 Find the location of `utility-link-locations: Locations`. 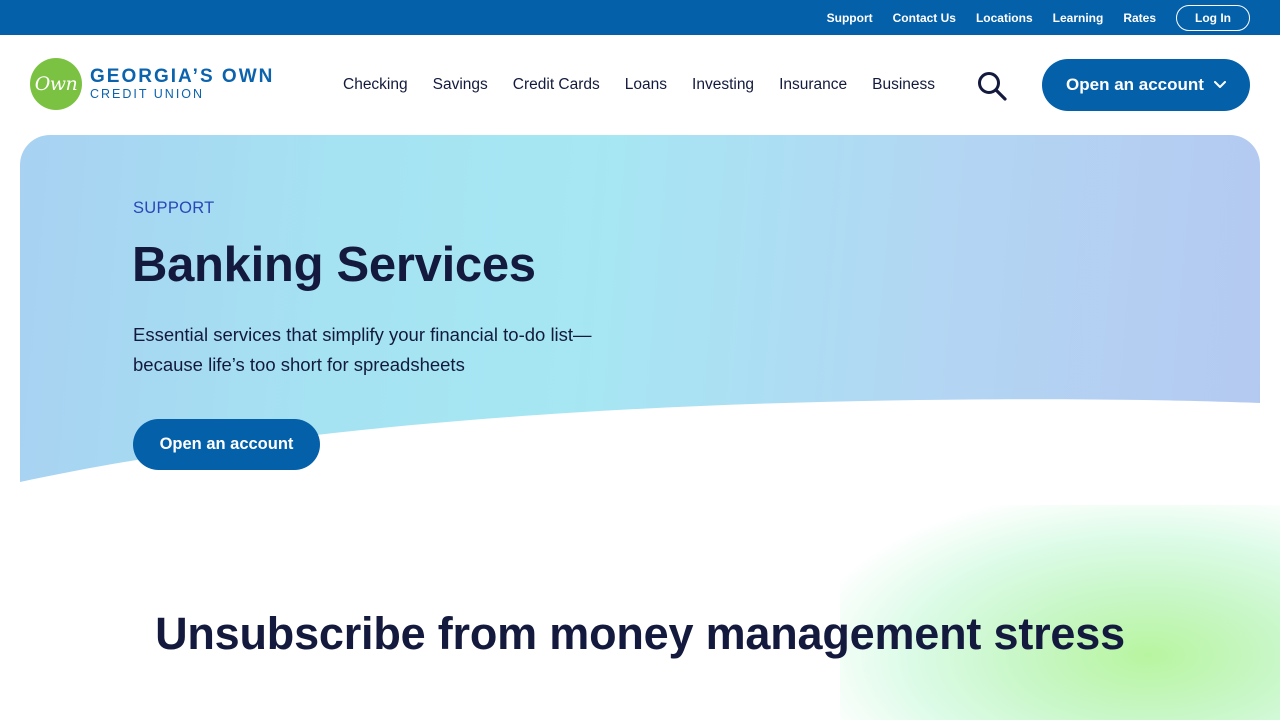

utility-link-locations: Locations is located at coordinates (1004, 18).